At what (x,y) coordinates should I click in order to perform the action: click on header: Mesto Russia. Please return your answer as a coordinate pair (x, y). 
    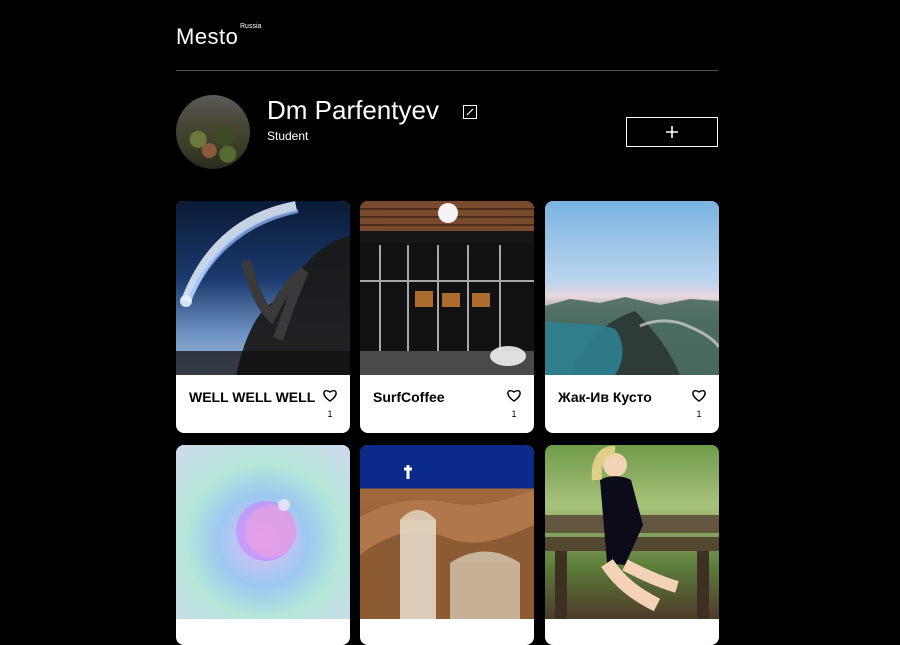
    Looking at the image, I should click on (447, 35).